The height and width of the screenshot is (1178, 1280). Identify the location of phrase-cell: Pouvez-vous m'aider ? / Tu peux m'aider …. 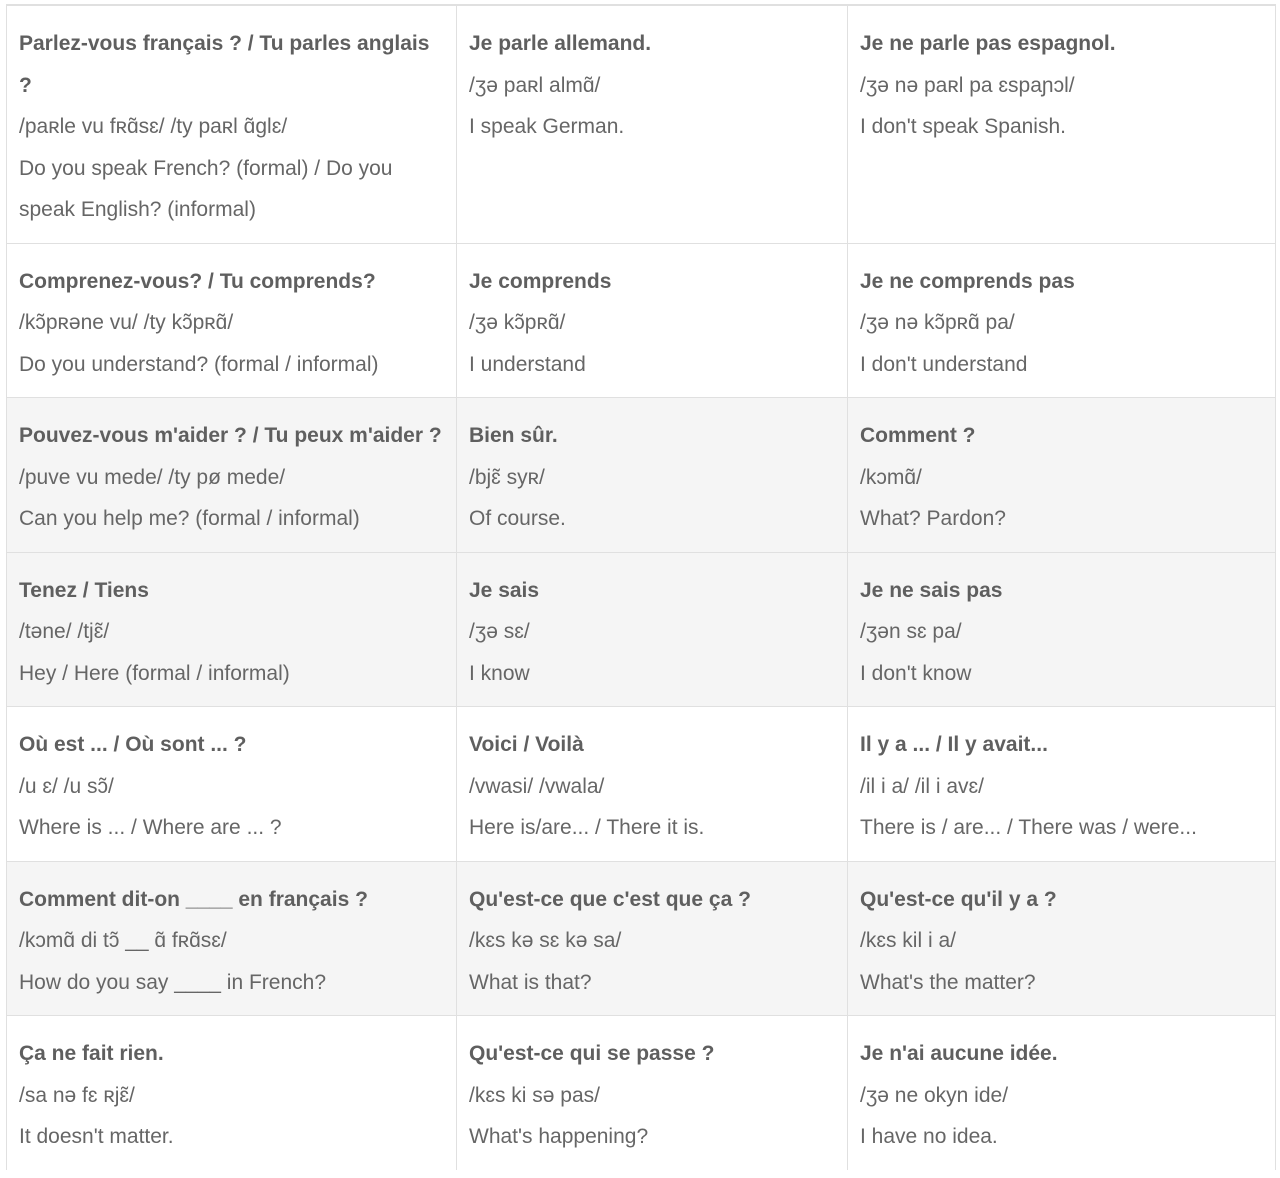
(231, 475).